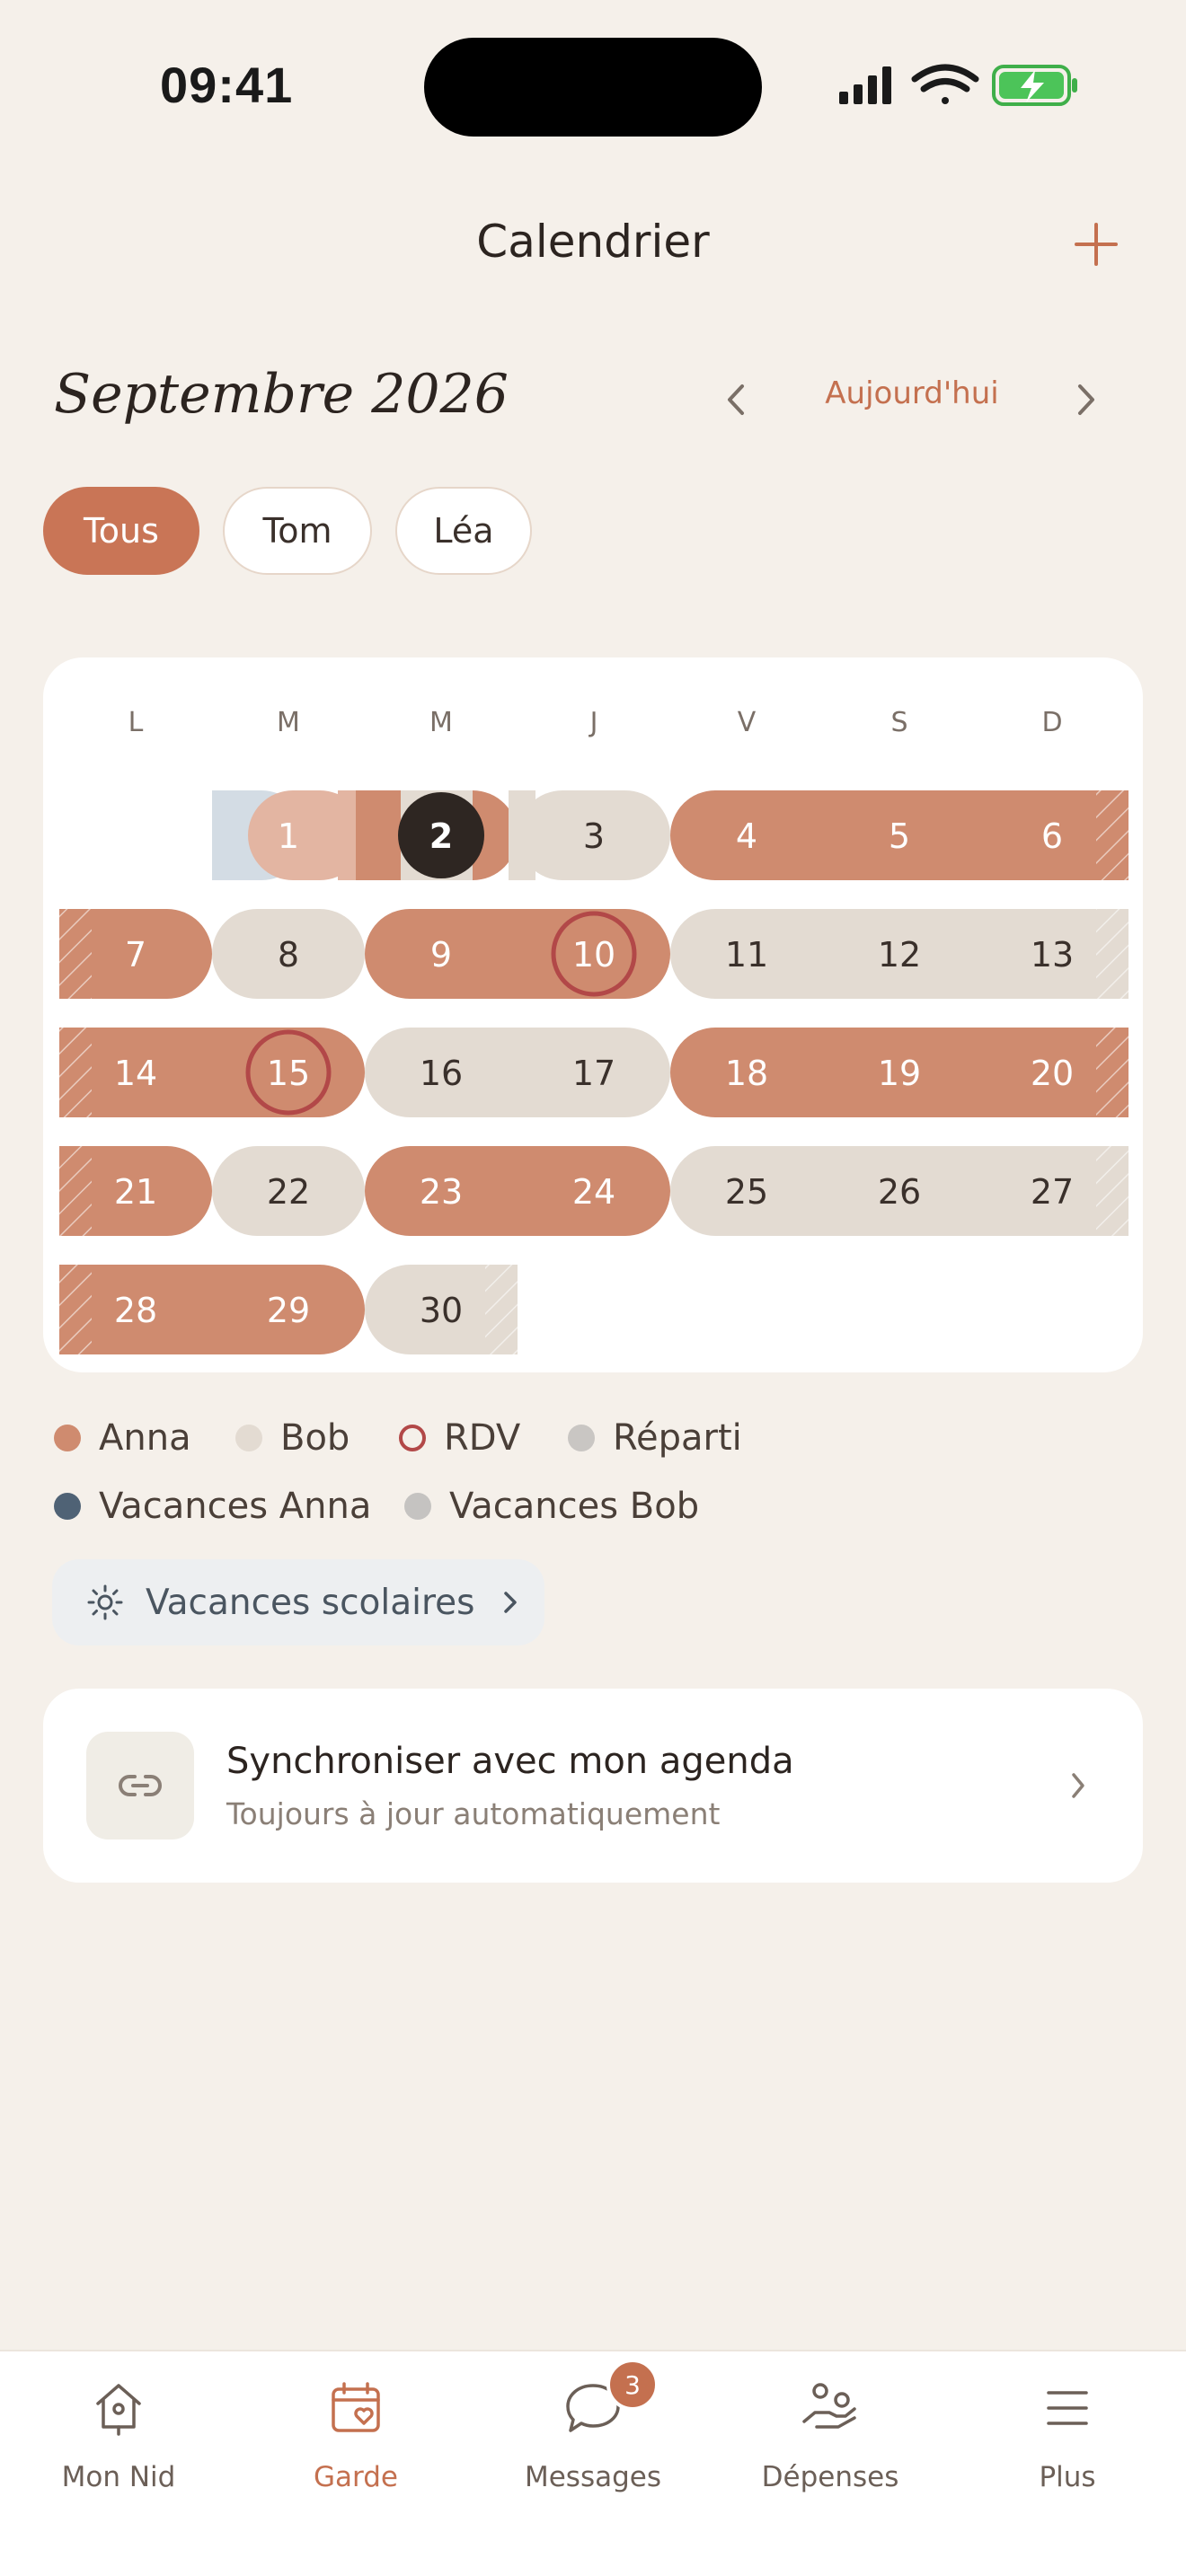 This screenshot has height=2576, width=1186. What do you see at coordinates (746, 1192) in the screenshot?
I see `day-number: 25` at bounding box center [746, 1192].